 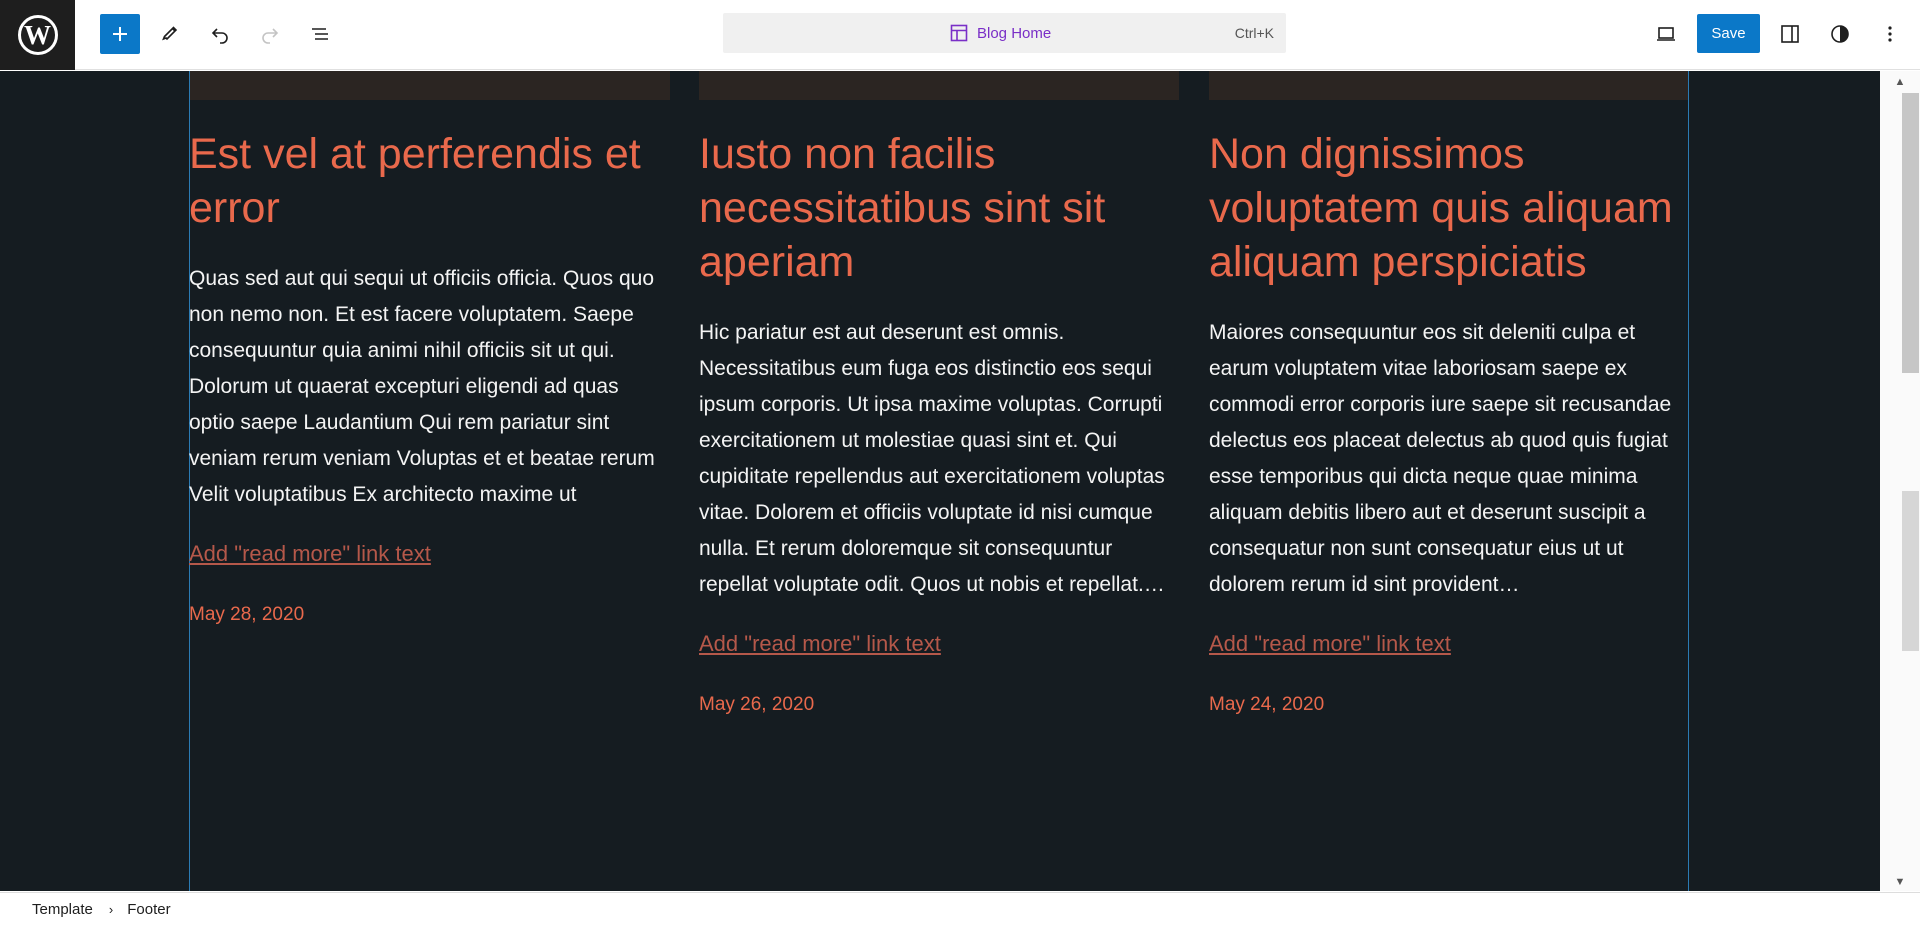 I want to click on post-date: May 28, 2020, so click(x=429, y=615).